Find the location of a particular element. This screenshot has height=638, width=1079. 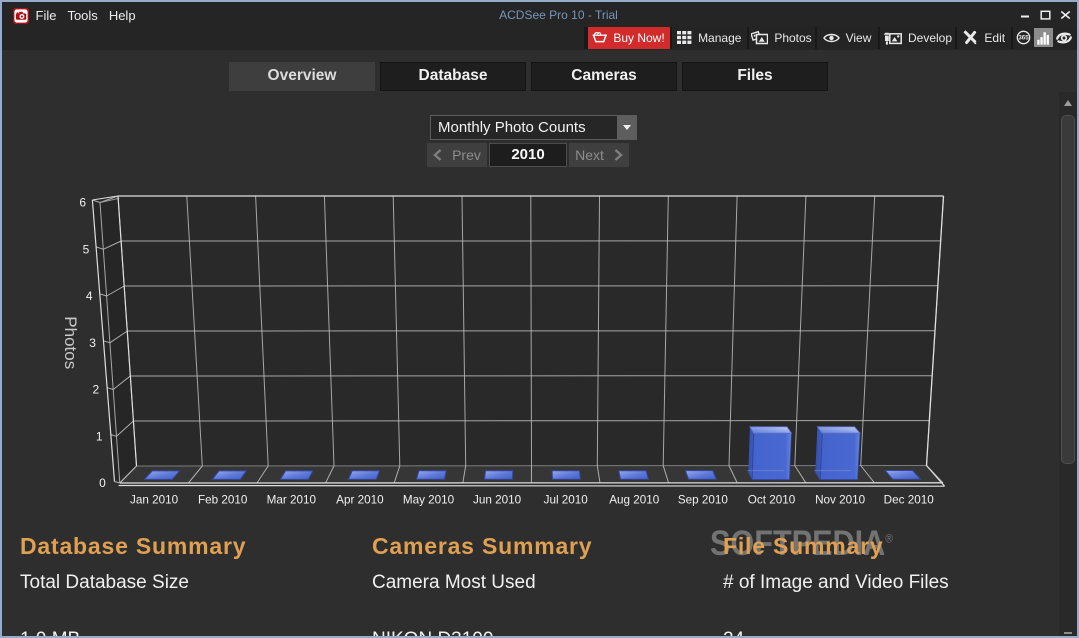

file-summary-title: File Summary is located at coordinates (803, 546).